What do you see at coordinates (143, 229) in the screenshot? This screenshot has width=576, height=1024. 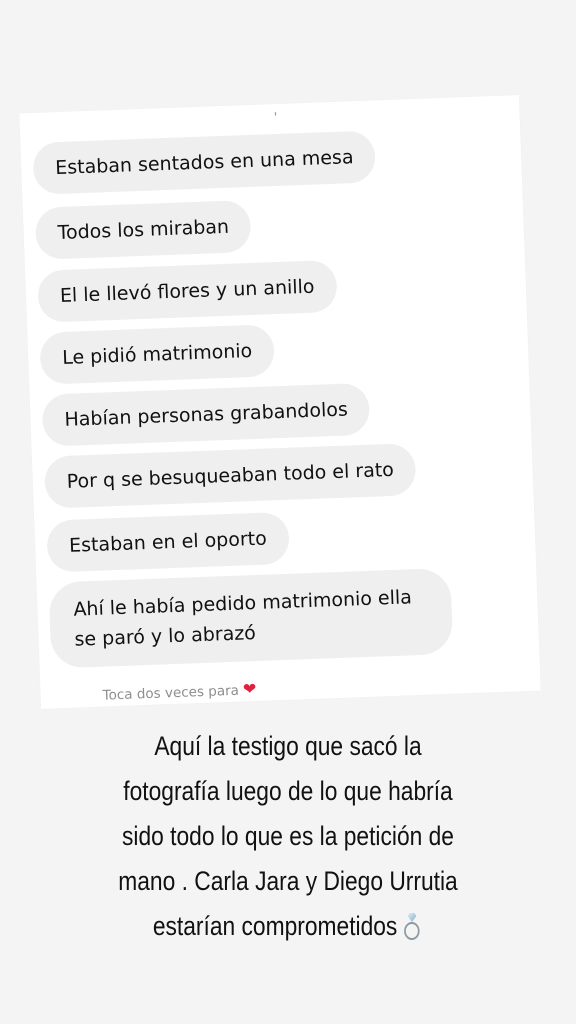 I see `message-bubble-2: Todos los miraban` at bounding box center [143, 229].